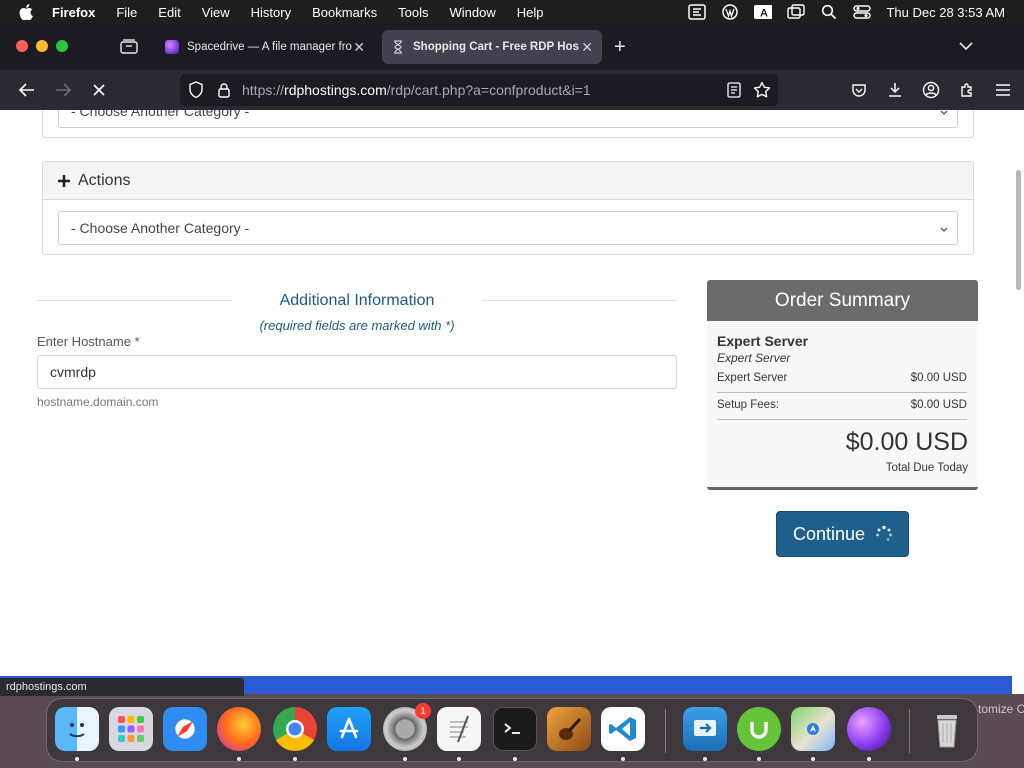  I want to click on menu-history: History, so click(271, 12).